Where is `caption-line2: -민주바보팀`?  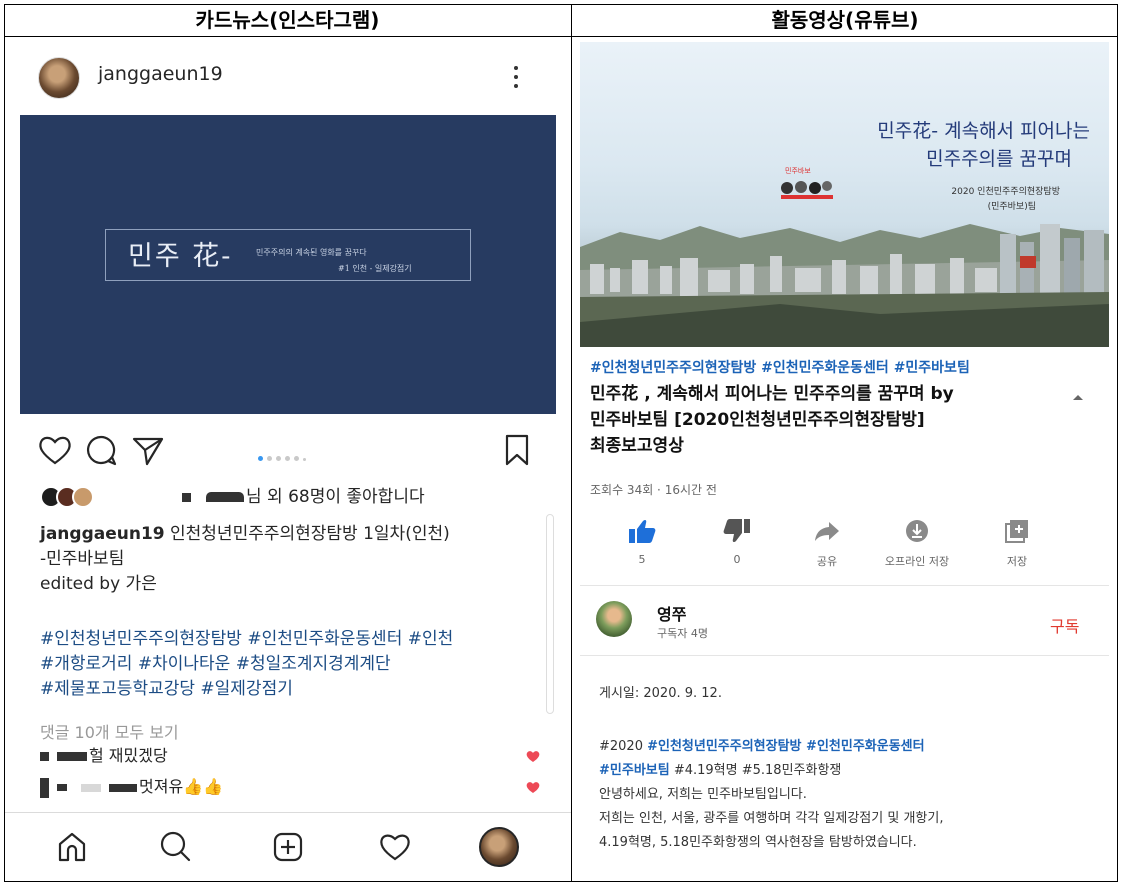 caption-line2: -민주바보팀 is located at coordinates (82, 559).